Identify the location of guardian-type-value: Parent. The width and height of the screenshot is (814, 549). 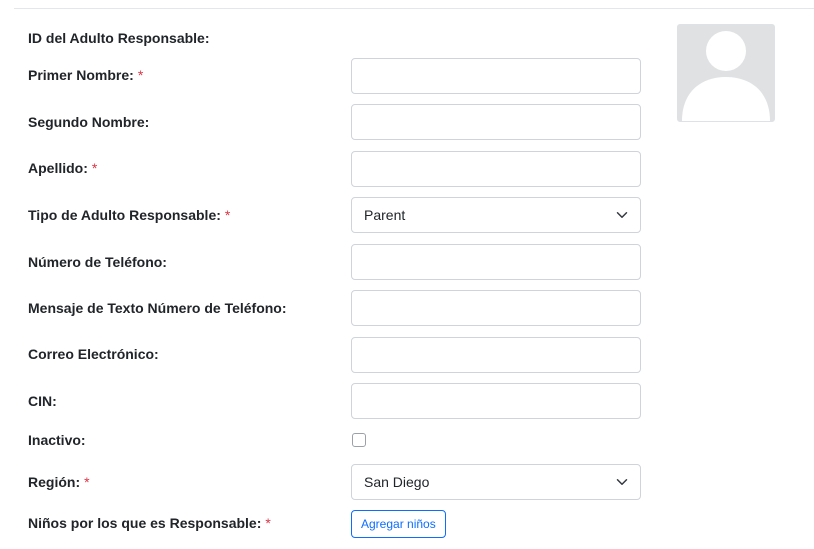
(385, 215).